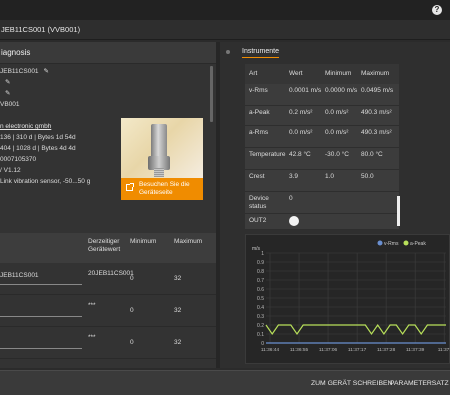  I want to click on cell-art: a-Peak, so click(259, 112).